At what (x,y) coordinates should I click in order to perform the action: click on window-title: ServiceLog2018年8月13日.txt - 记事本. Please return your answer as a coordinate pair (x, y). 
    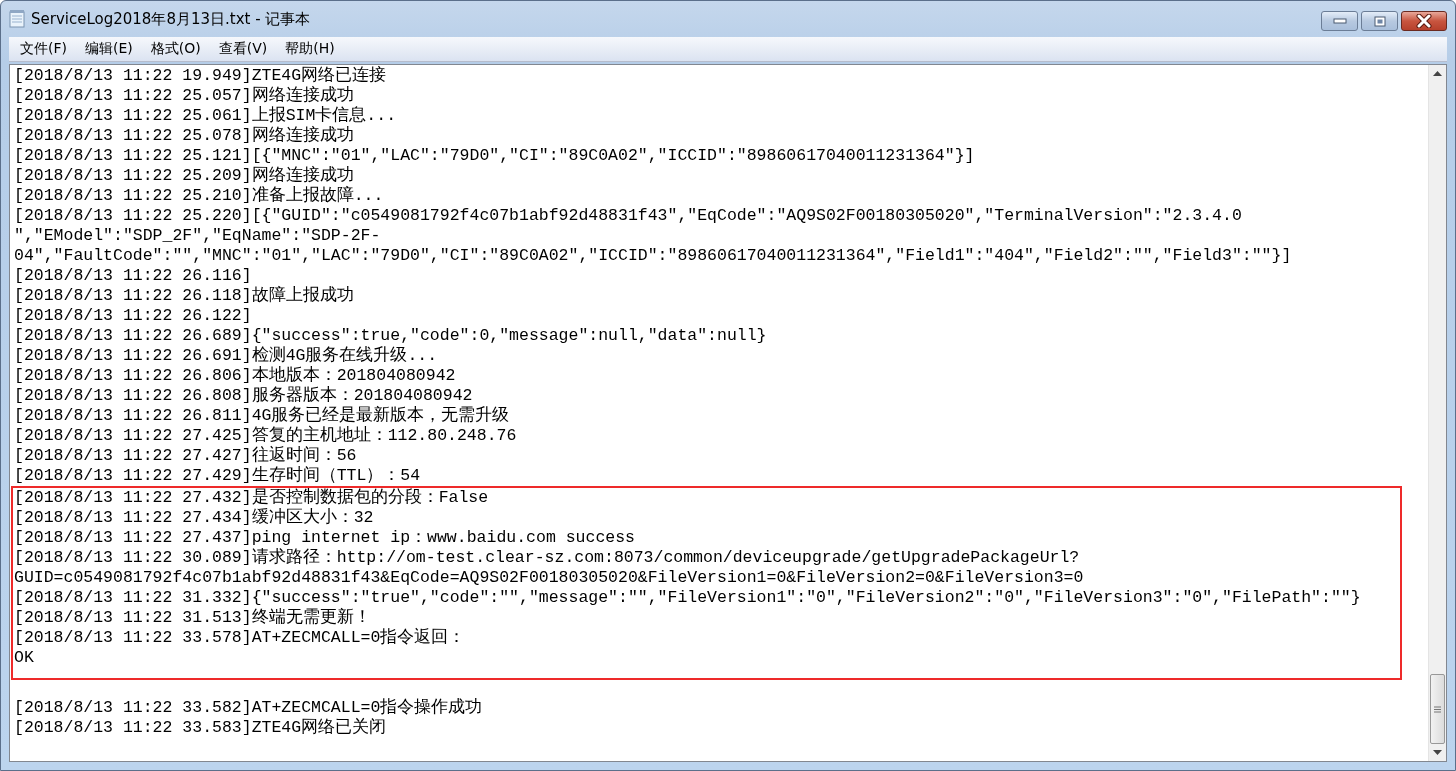
    Looking at the image, I should click on (171, 19).